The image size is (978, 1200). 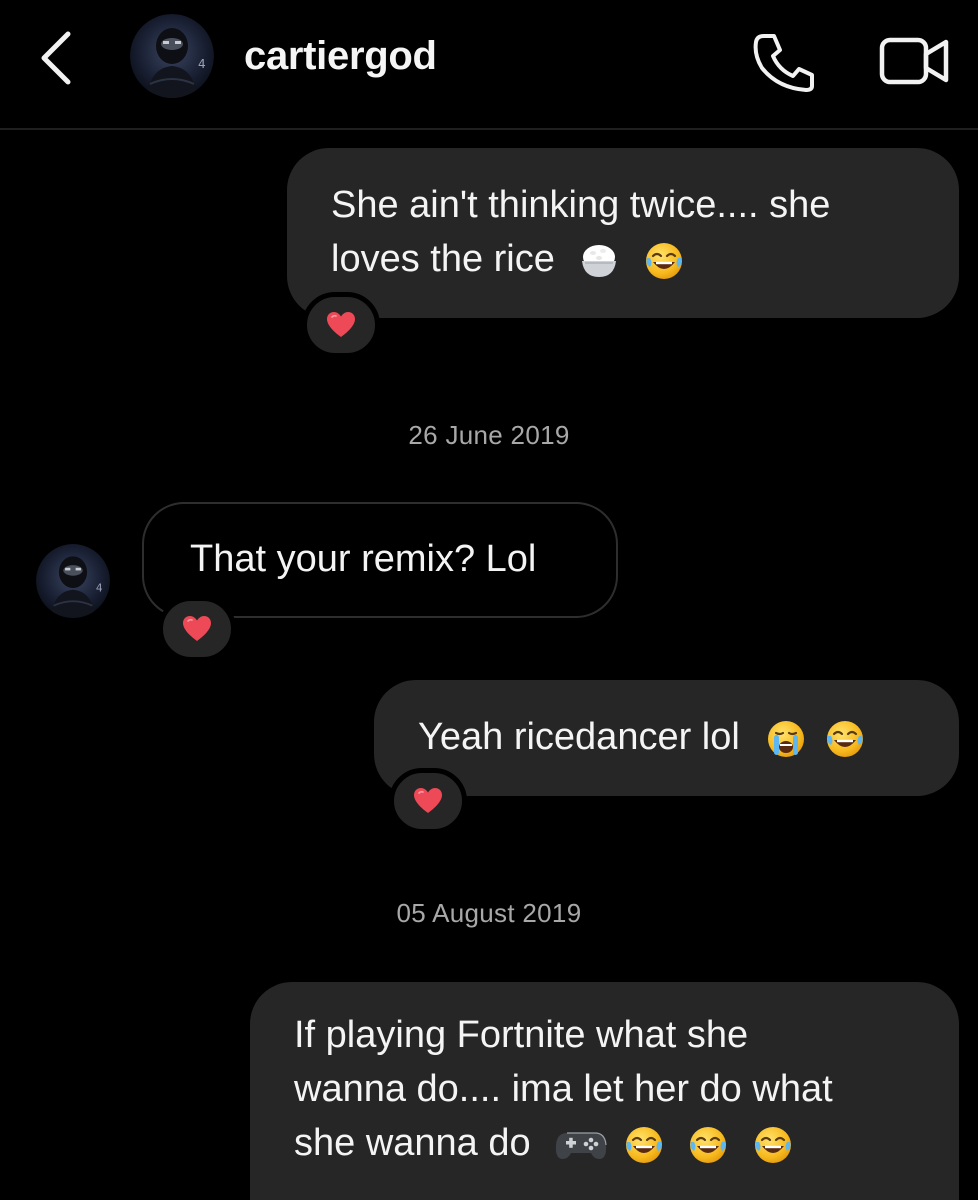 I want to click on message-bubble-outgoing: Yeah ricedancer lol, so click(x=666, y=738).